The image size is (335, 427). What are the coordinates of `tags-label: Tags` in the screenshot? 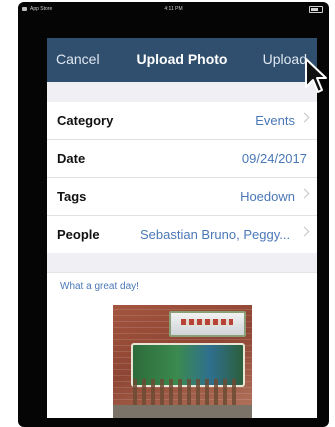 It's located at (72, 196).